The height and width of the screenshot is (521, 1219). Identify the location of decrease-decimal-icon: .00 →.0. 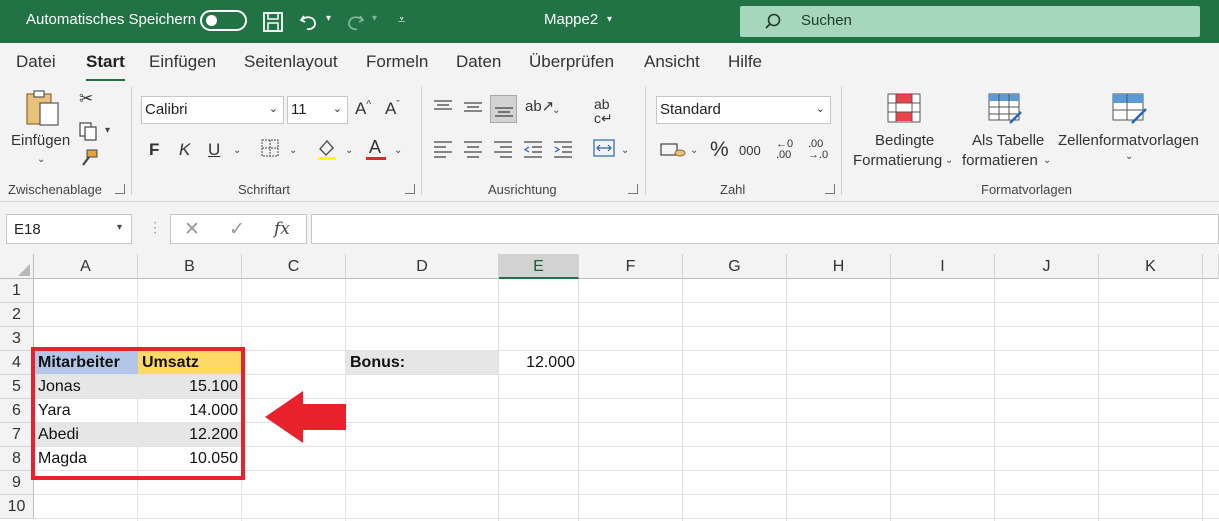
(818, 150).